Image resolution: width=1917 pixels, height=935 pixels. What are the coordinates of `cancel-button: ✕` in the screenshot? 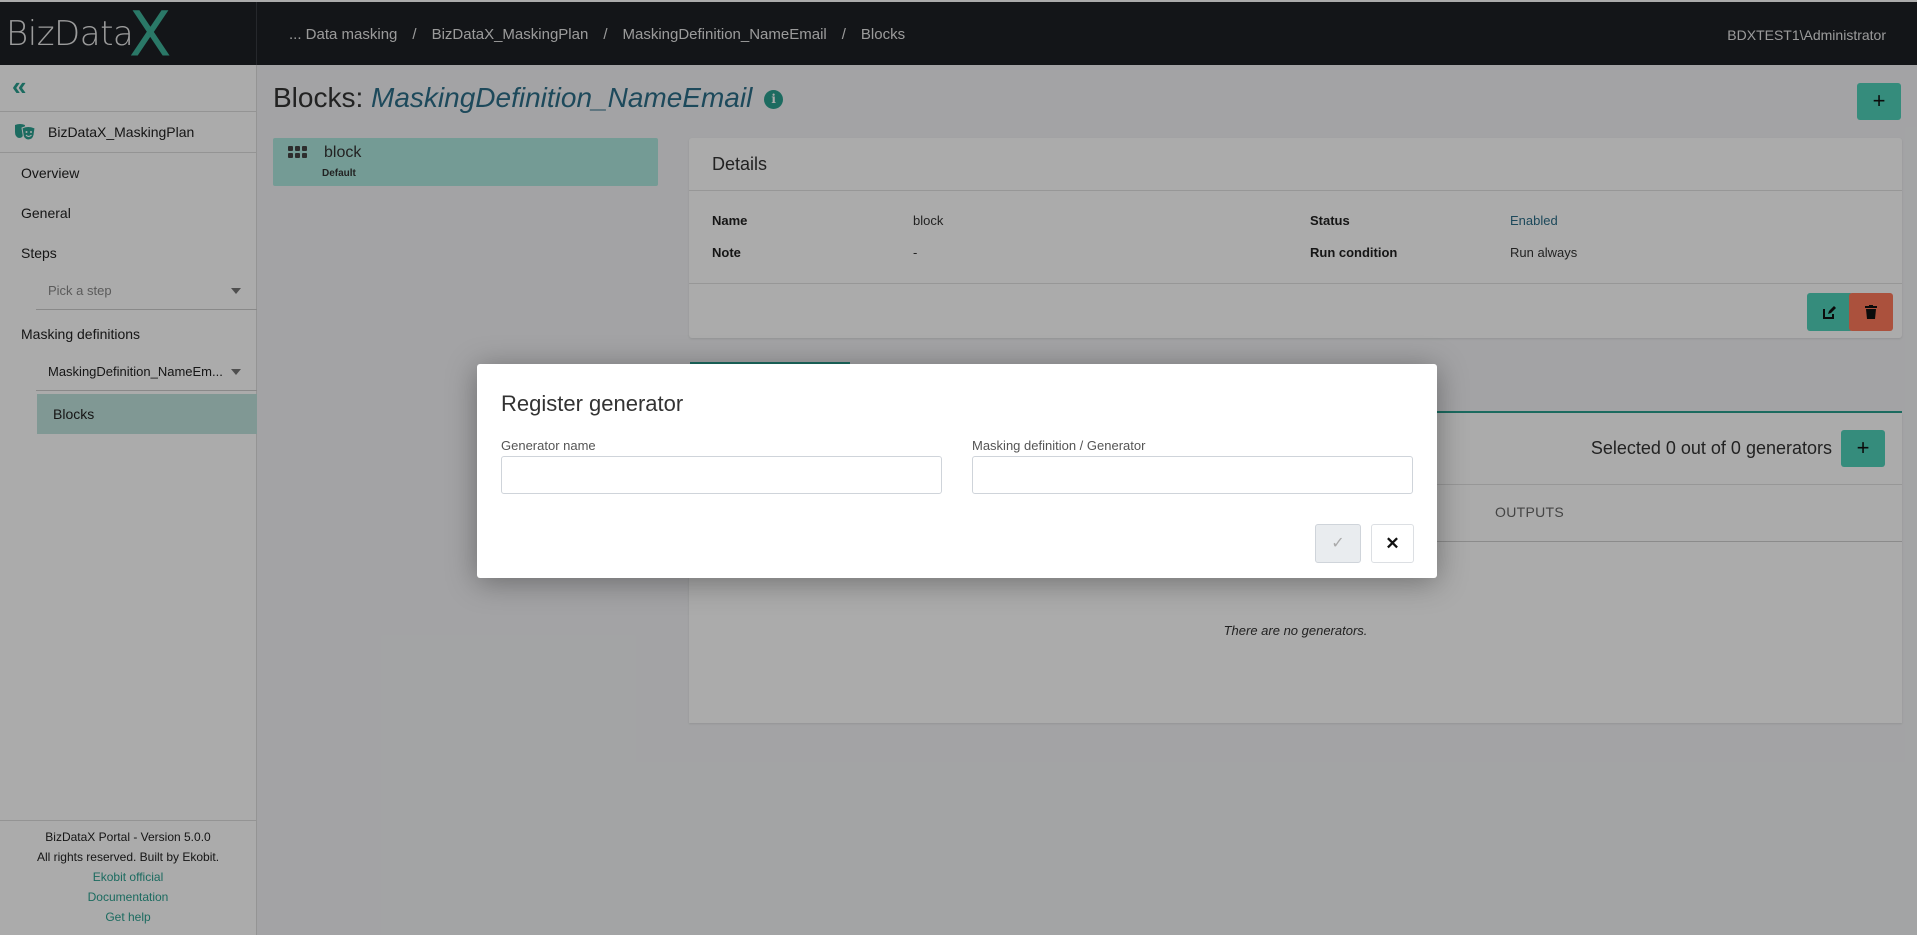 It's located at (1392, 543).